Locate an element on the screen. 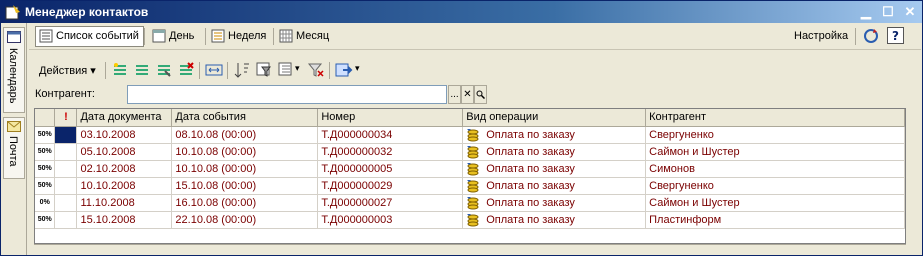 The image size is (923, 256). settings-button: Настройка is located at coordinates (821, 36).